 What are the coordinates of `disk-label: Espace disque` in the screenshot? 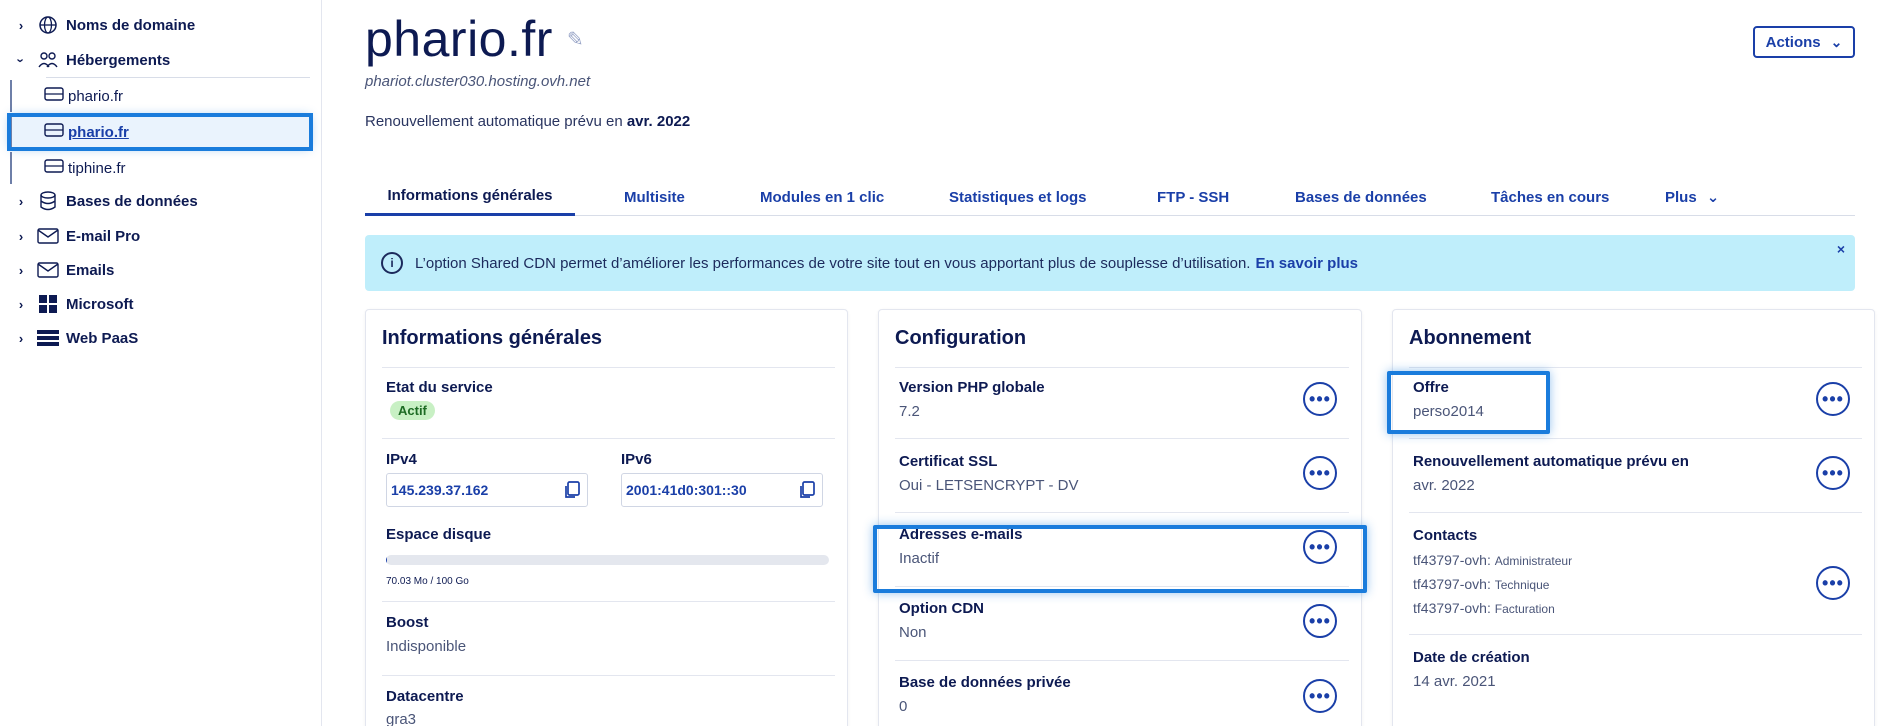 It's located at (439, 534).